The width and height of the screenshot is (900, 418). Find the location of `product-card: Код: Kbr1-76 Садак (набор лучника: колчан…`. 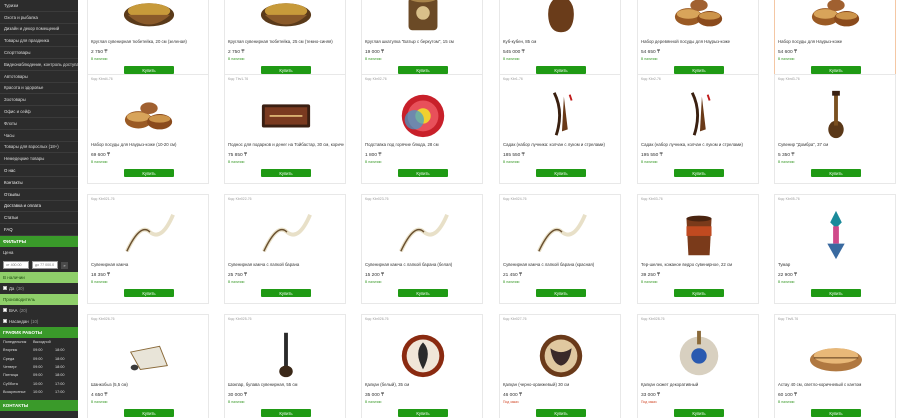

product-card: Код: Kbr1-76 Садак (набор лучника: колчан… is located at coordinates (560, 129).